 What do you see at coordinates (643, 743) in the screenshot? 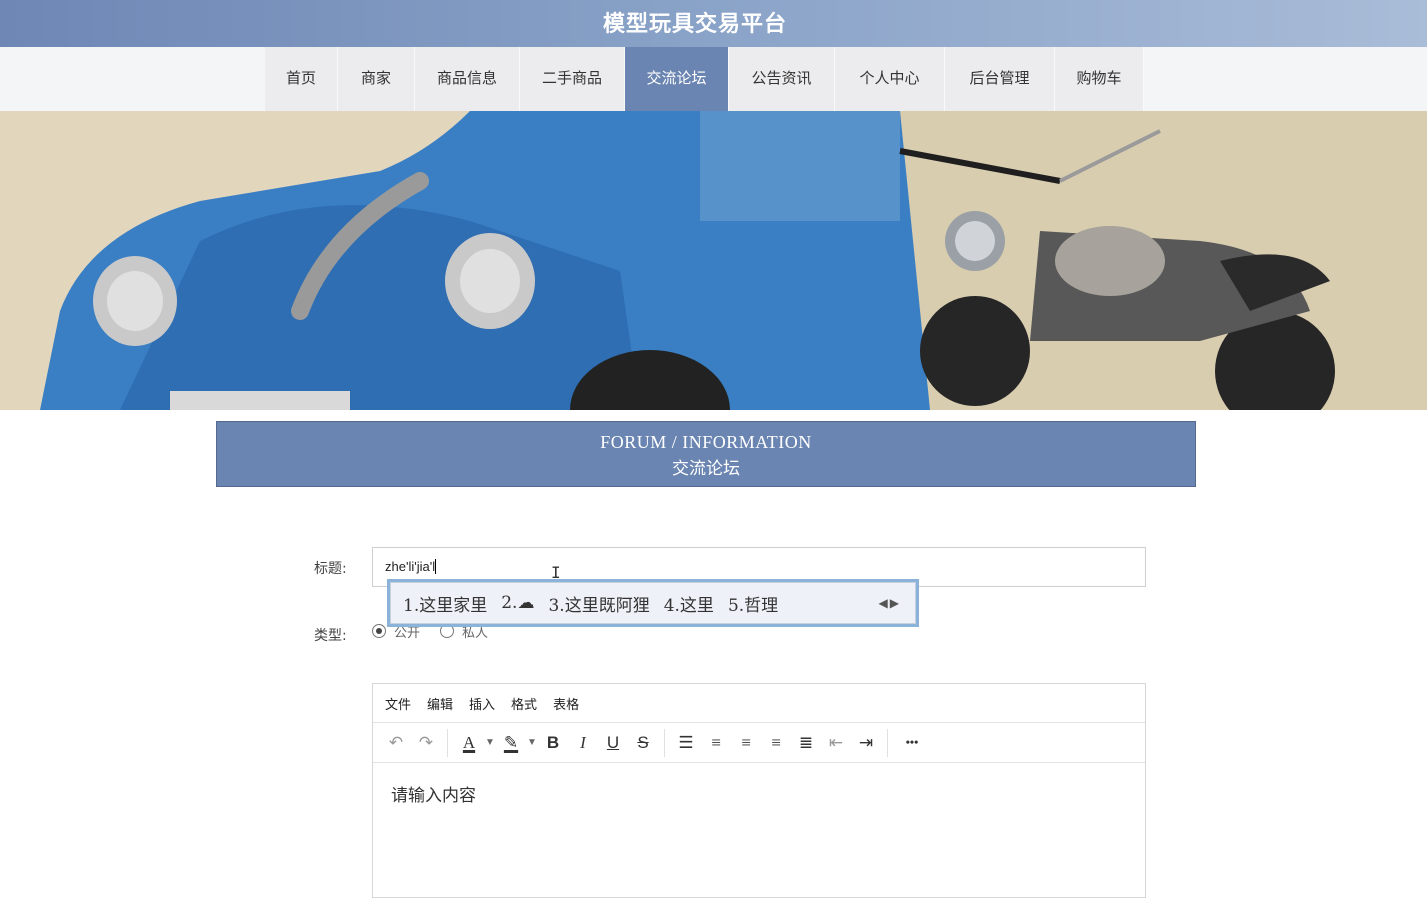
I see `strikethrough-icon: S` at bounding box center [643, 743].